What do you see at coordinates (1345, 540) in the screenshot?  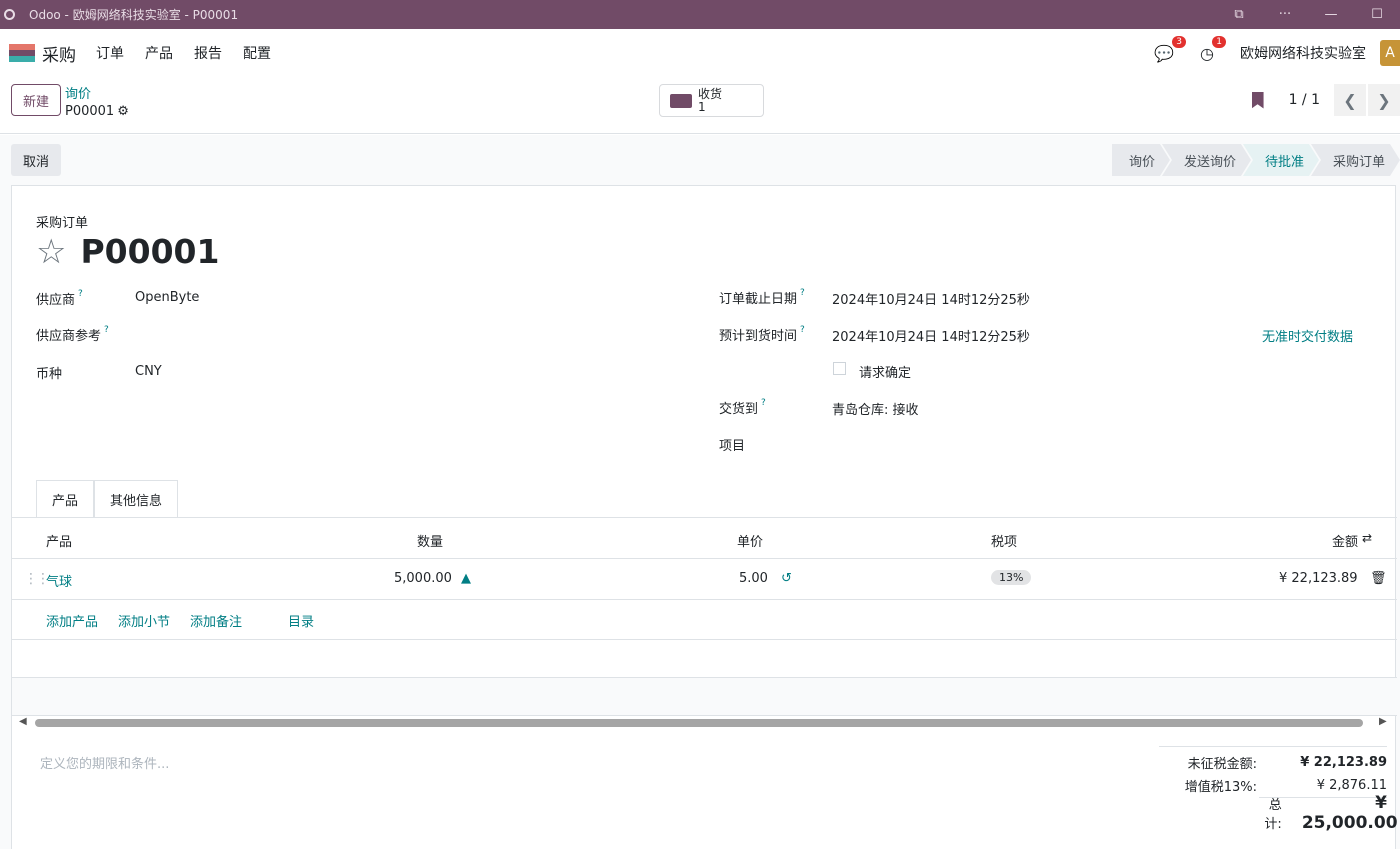 I see `col-amount: 金额` at bounding box center [1345, 540].